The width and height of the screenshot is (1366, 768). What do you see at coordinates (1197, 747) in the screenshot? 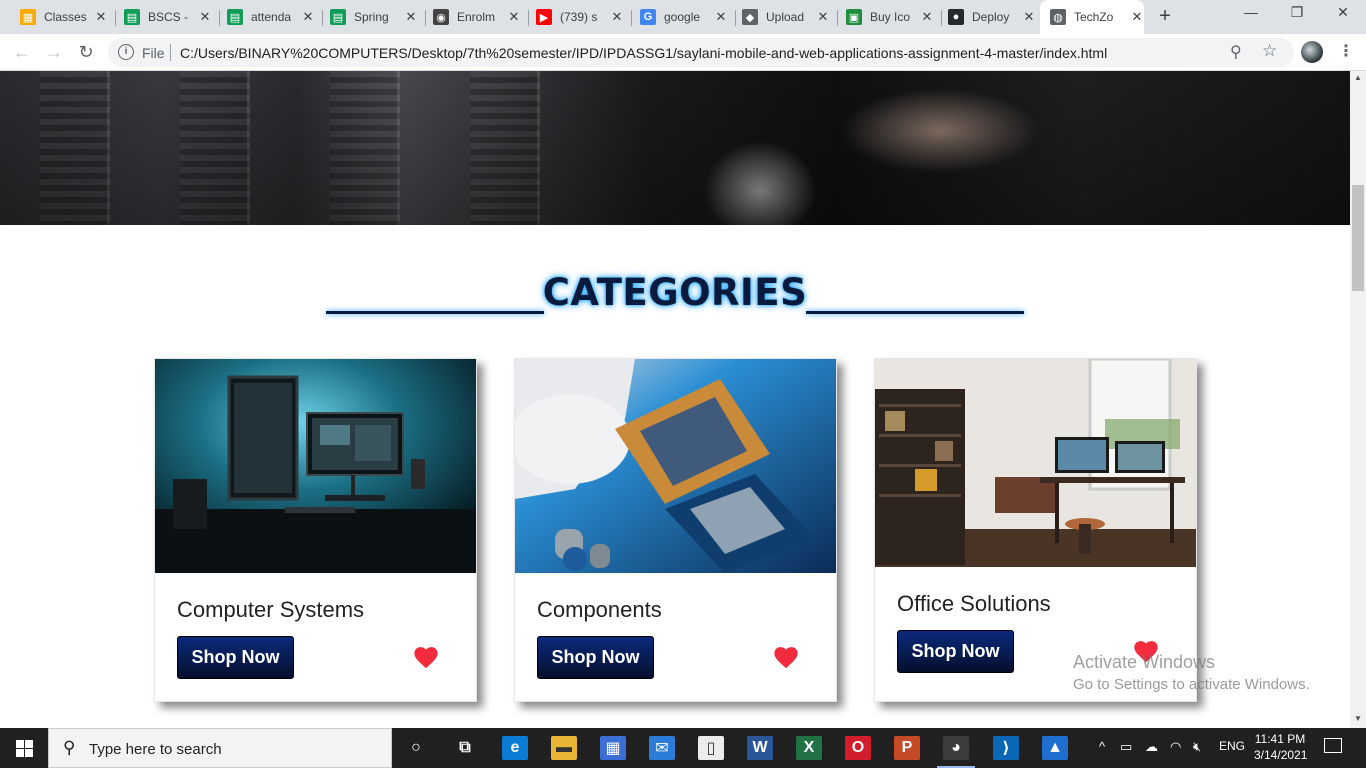
I see `volume-muted-icon: 🔇︎` at bounding box center [1197, 747].